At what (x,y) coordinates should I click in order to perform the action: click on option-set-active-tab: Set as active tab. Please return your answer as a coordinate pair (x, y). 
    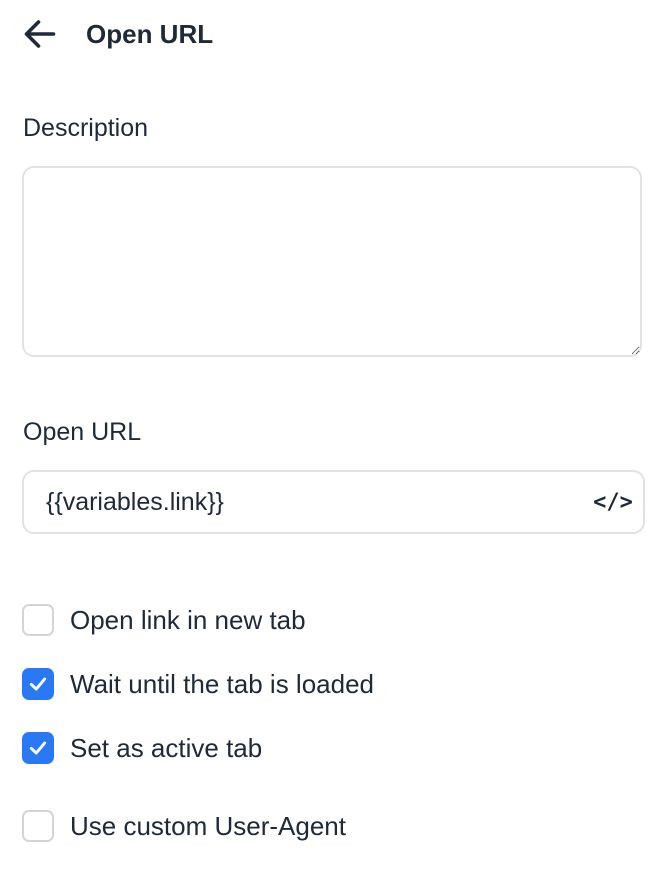
    Looking at the image, I should click on (142, 748).